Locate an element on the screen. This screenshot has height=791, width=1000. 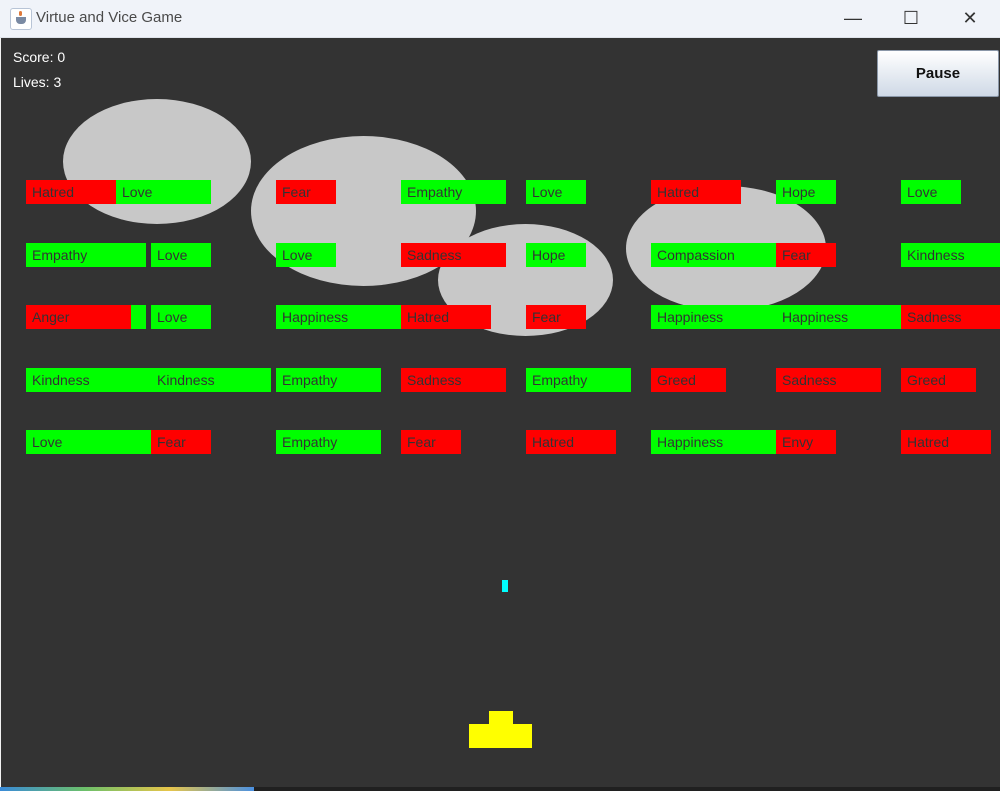
taskbar-peek is located at coordinates (127, 789).